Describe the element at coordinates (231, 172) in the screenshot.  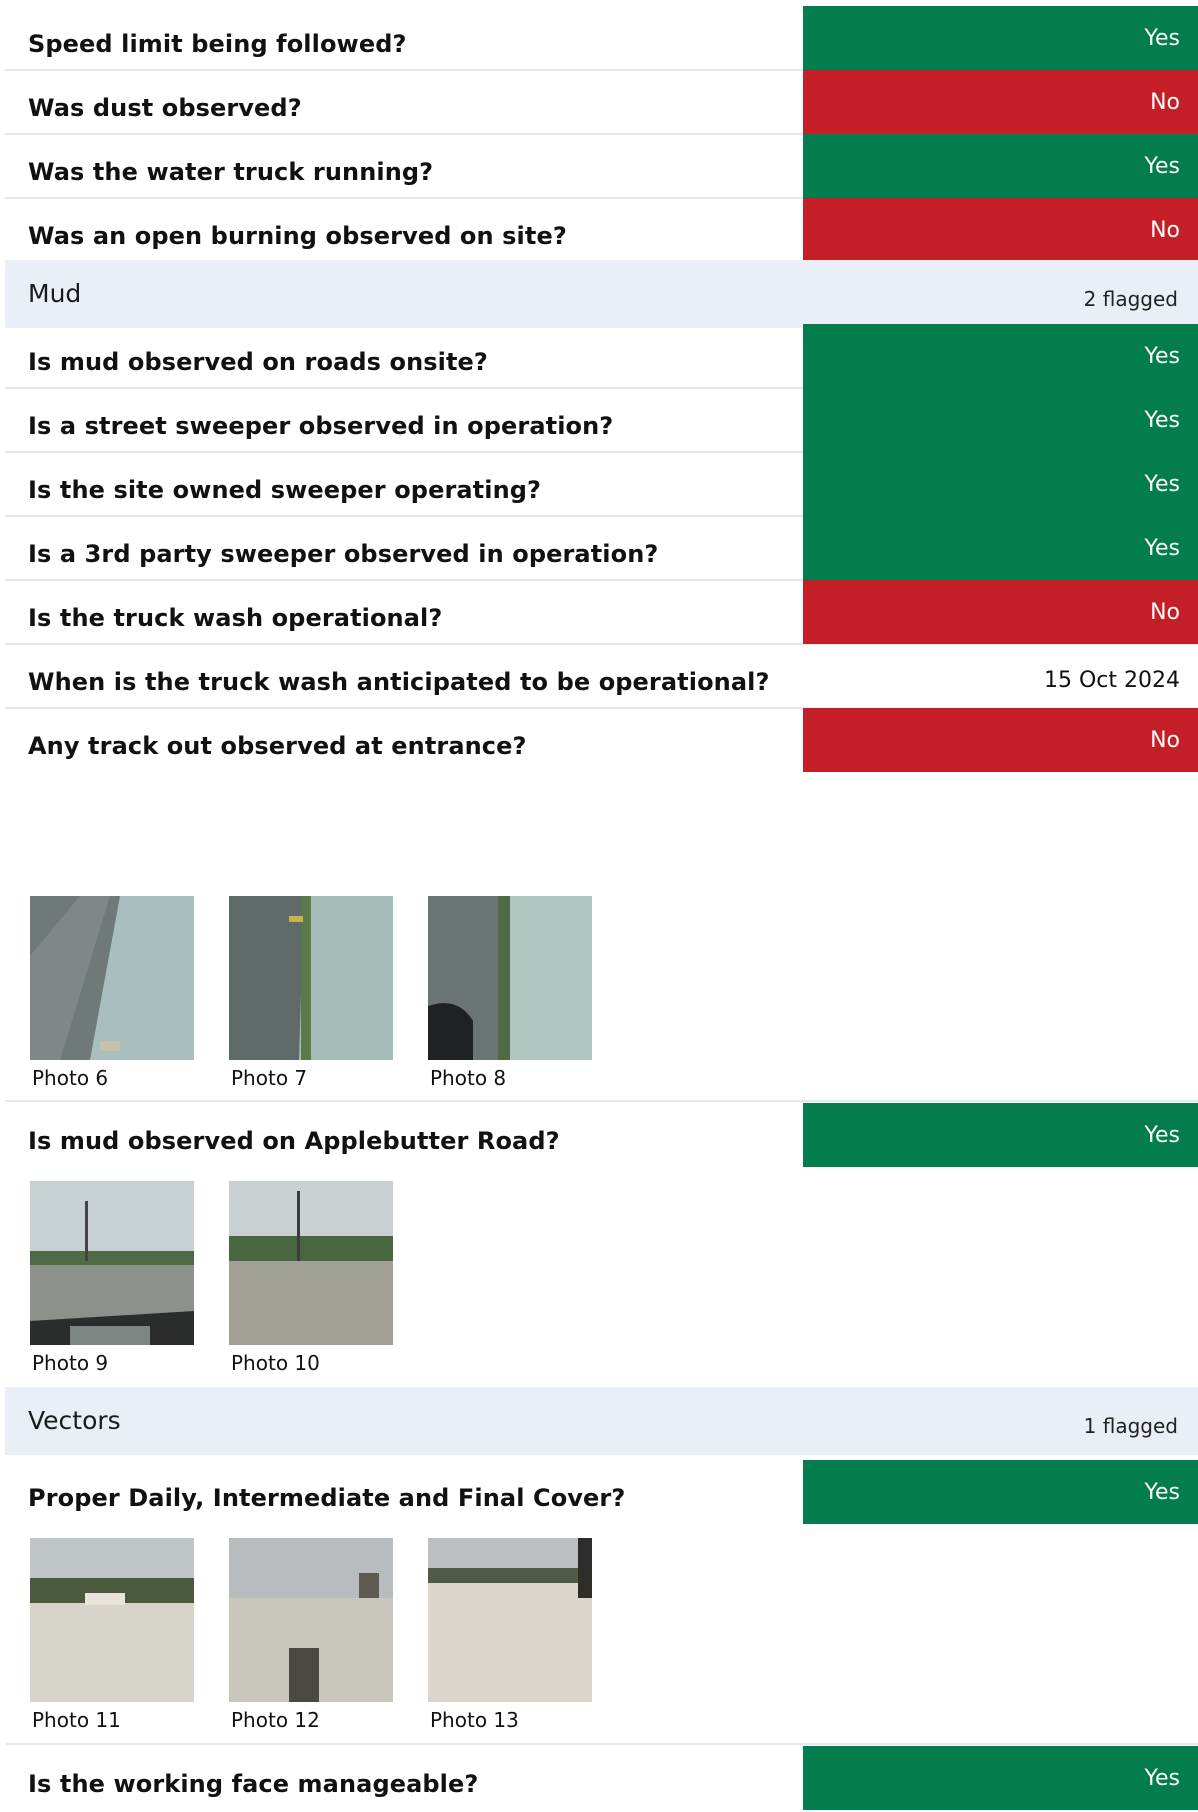
I see `question-text: Was the water truck running?` at that location.